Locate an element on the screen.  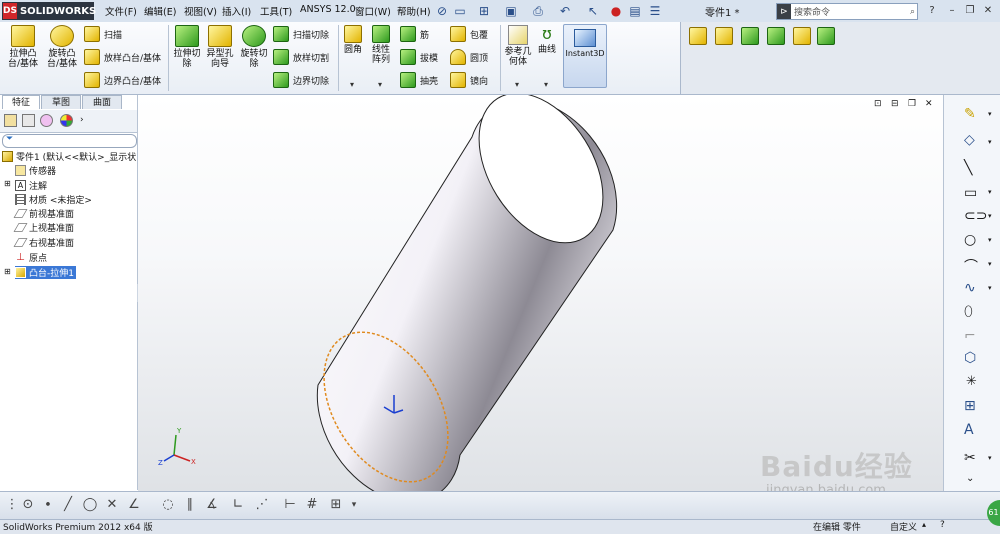
panel-expand-icon: › is located at coordinates (82, 120).